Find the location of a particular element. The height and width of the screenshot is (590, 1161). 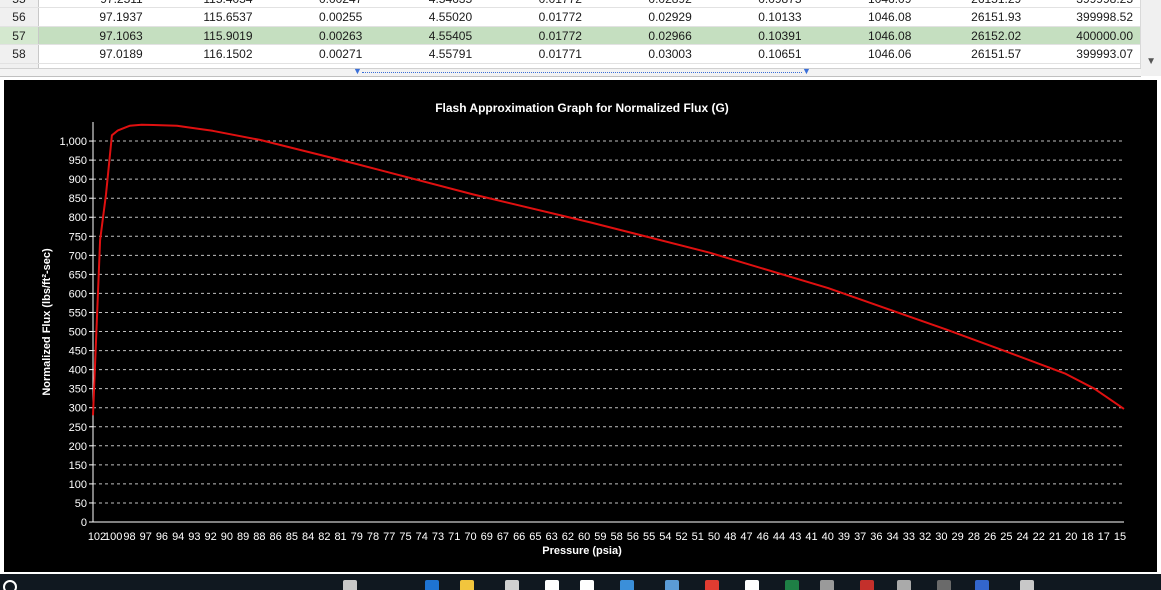

table-cell: 26152.02 is located at coordinates (974, 35).